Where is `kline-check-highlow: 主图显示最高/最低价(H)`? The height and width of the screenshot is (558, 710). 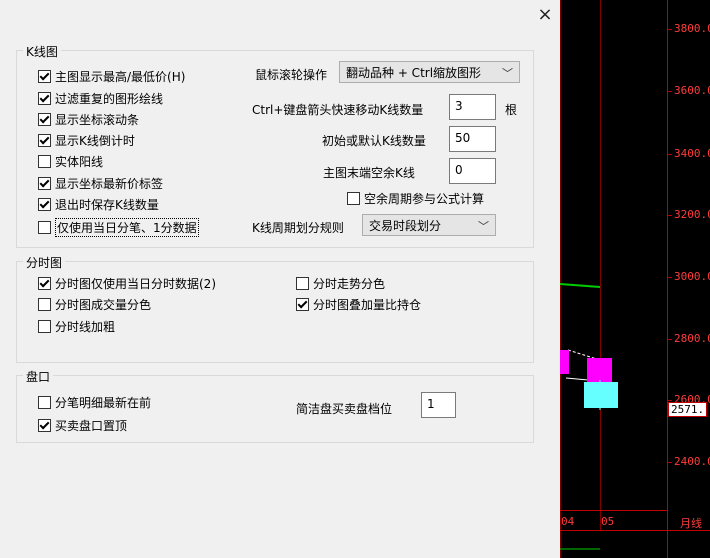
kline-check-highlow: 主图显示最高/最低价(H) is located at coordinates (111, 76).